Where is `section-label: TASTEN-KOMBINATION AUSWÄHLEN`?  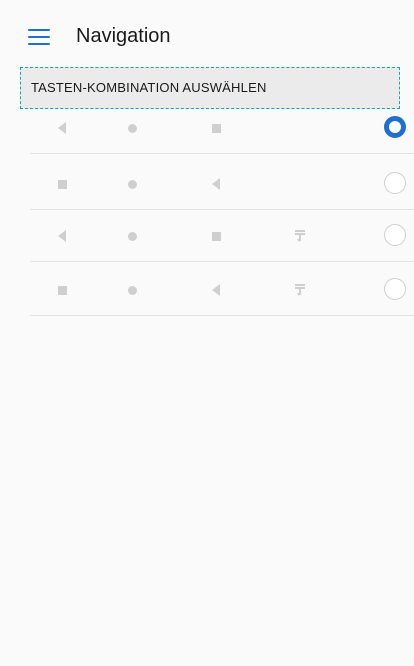
section-label: TASTEN-KOMBINATION AUSWÄHLEN is located at coordinates (149, 87).